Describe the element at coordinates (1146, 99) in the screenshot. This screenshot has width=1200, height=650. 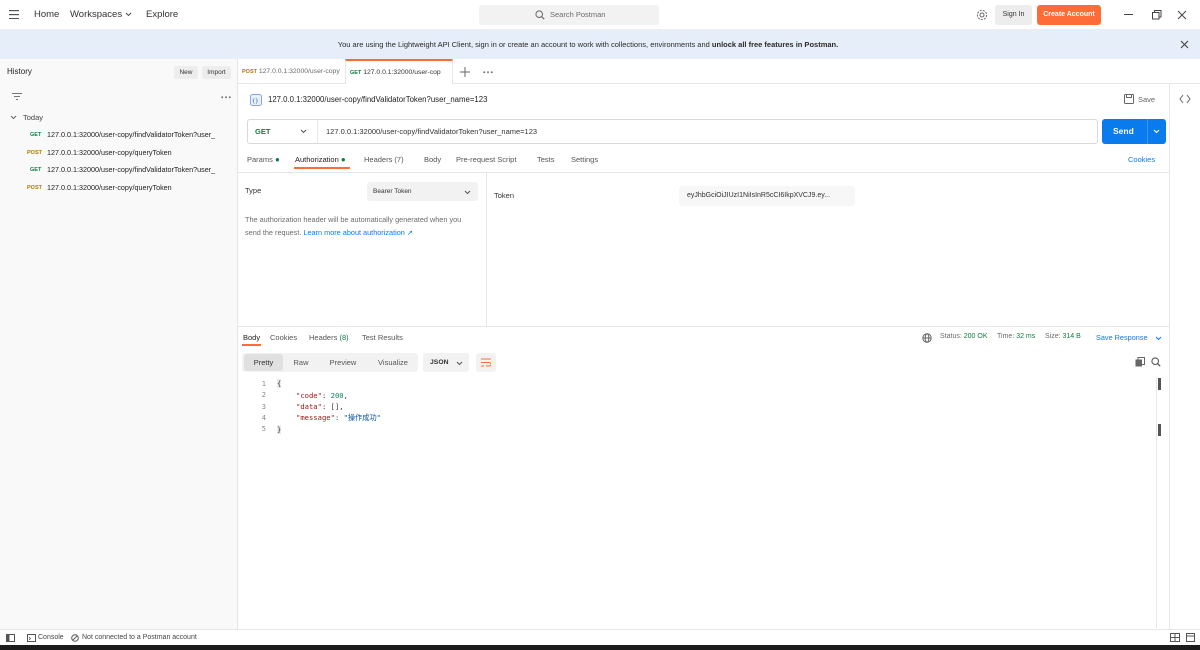
I see `save-button: Save` at that location.